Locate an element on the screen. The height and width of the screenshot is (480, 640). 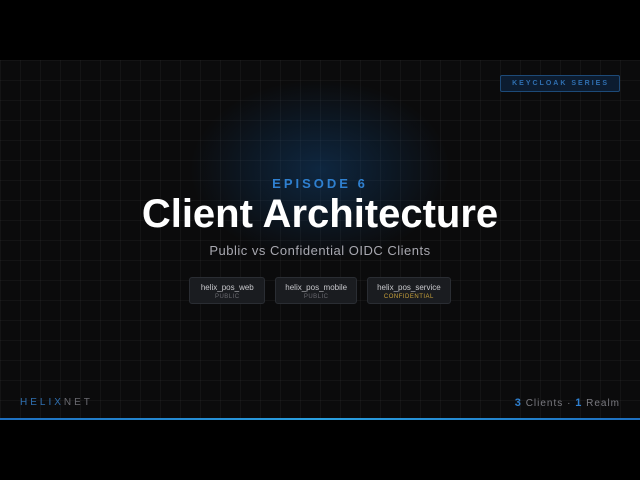
brand-logo: HELIXNET is located at coordinates (56, 402).